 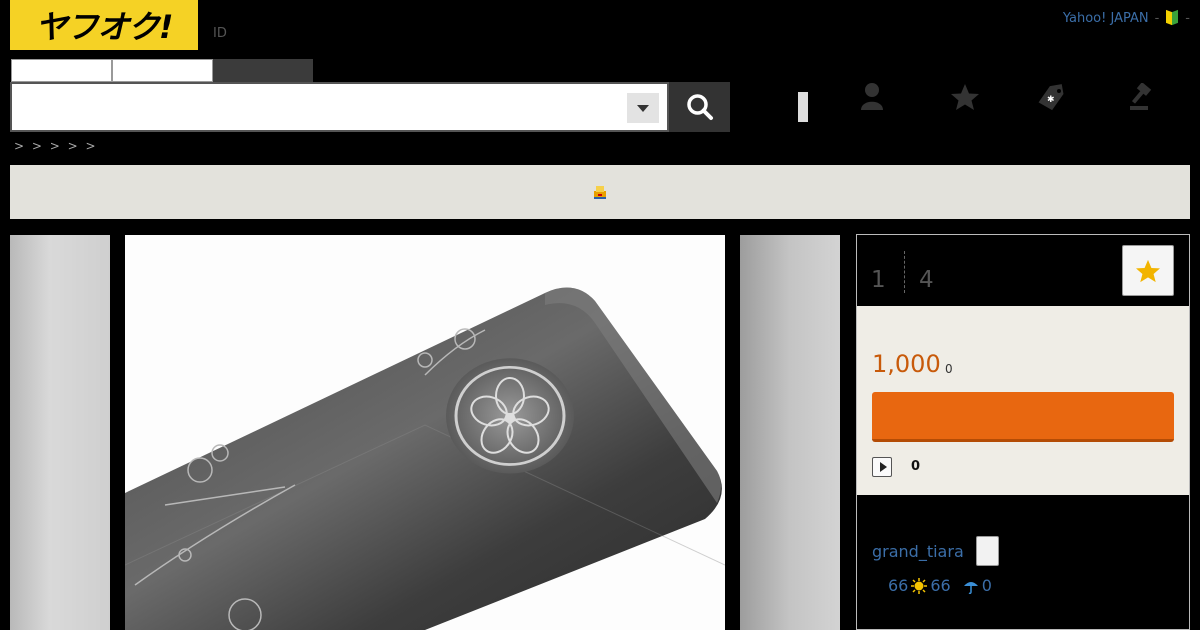 I want to click on image-current-page: 1, so click(x=878, y=280).